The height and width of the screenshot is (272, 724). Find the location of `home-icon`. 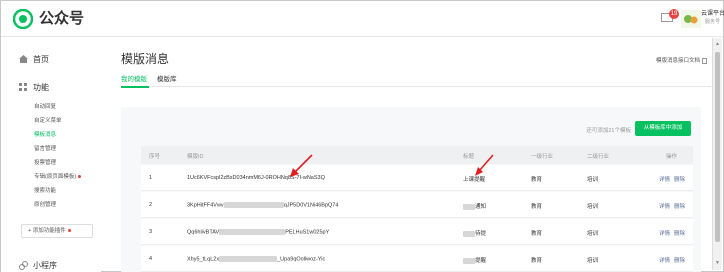

home-icon is located at coordinates (23, 59).